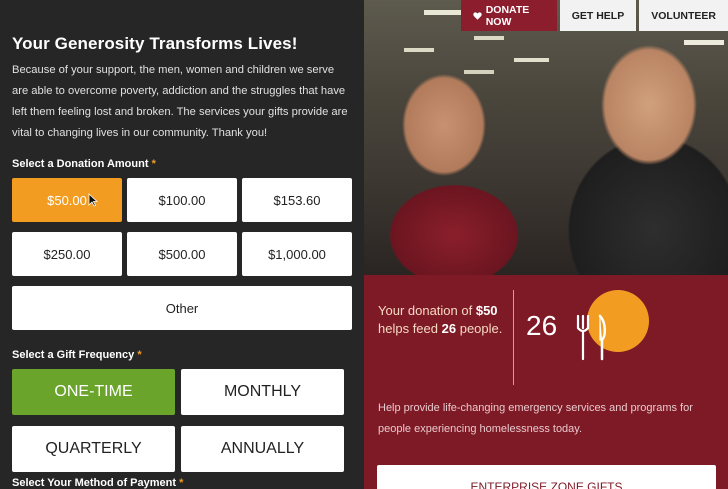 The width and height of the screenshot is (728, 489). What do you see at coordinates (683, 15) in the screenshot?
I see `volunteer-link: VOLUNTEER` at bounding box center [683, 15].